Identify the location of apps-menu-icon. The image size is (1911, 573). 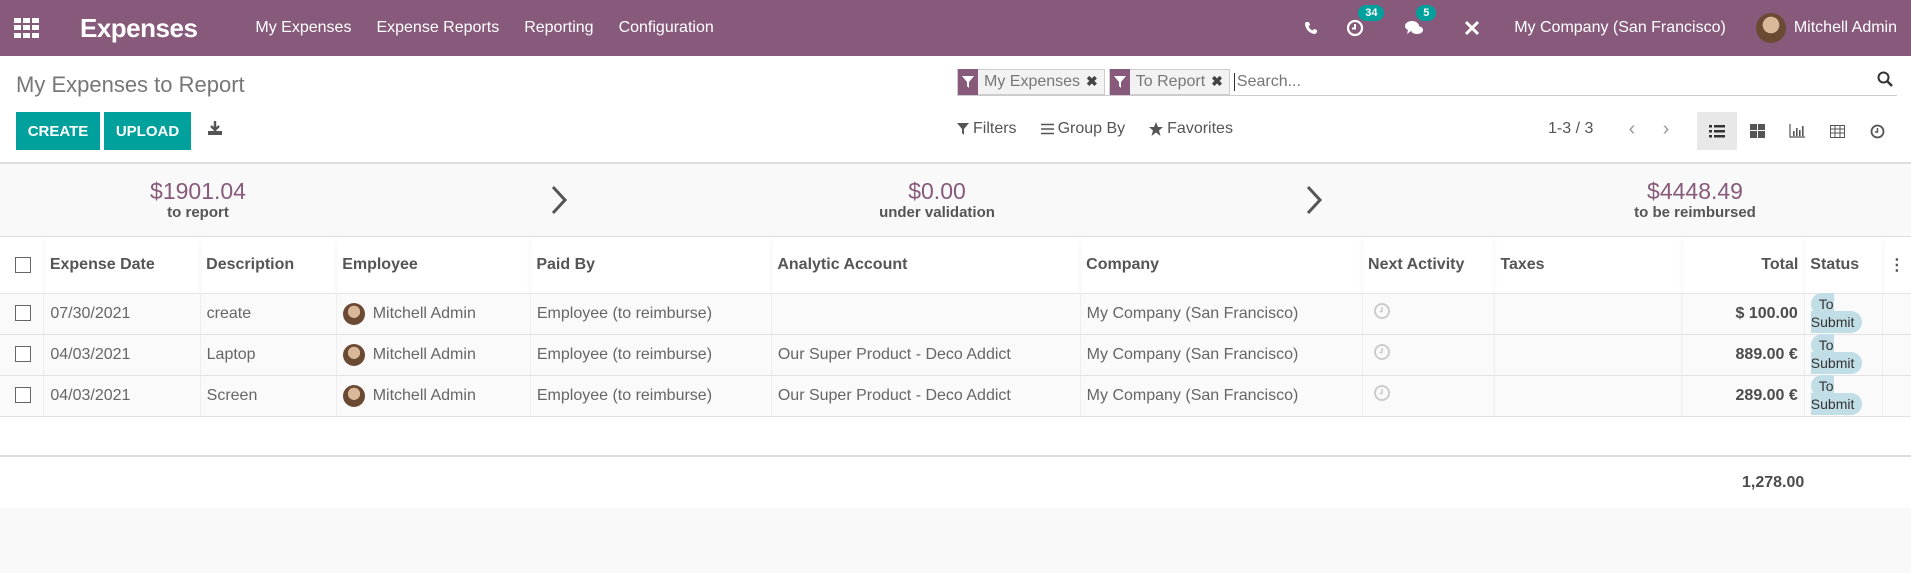
(27, 28).